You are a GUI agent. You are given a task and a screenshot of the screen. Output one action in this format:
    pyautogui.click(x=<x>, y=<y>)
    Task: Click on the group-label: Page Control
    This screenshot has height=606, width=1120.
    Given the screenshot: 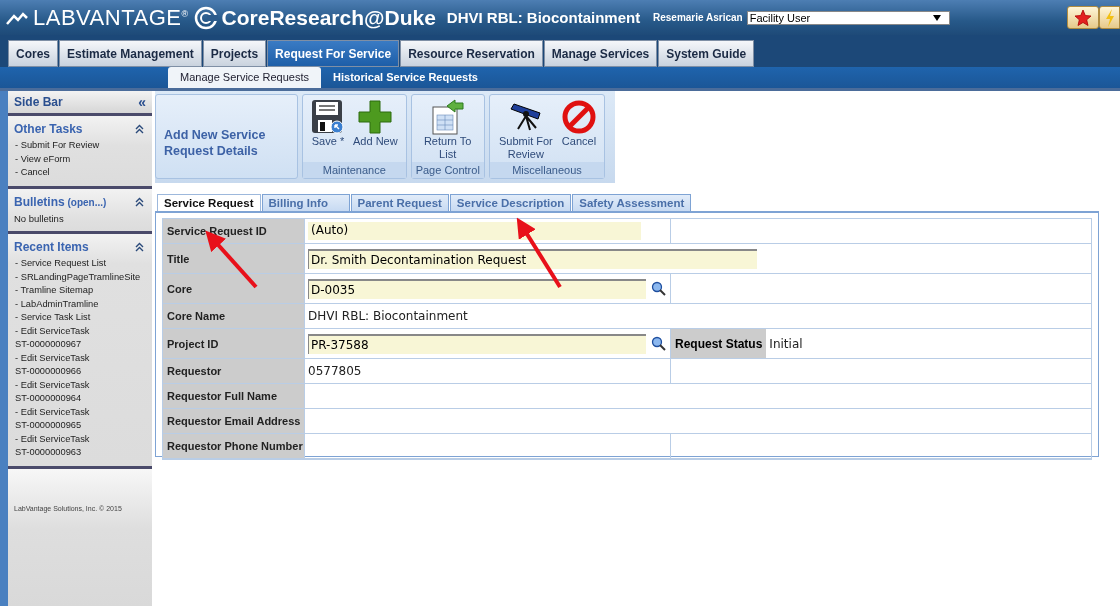 What is the action you would take?
    pyautogui.click(x=447, y=170)
    